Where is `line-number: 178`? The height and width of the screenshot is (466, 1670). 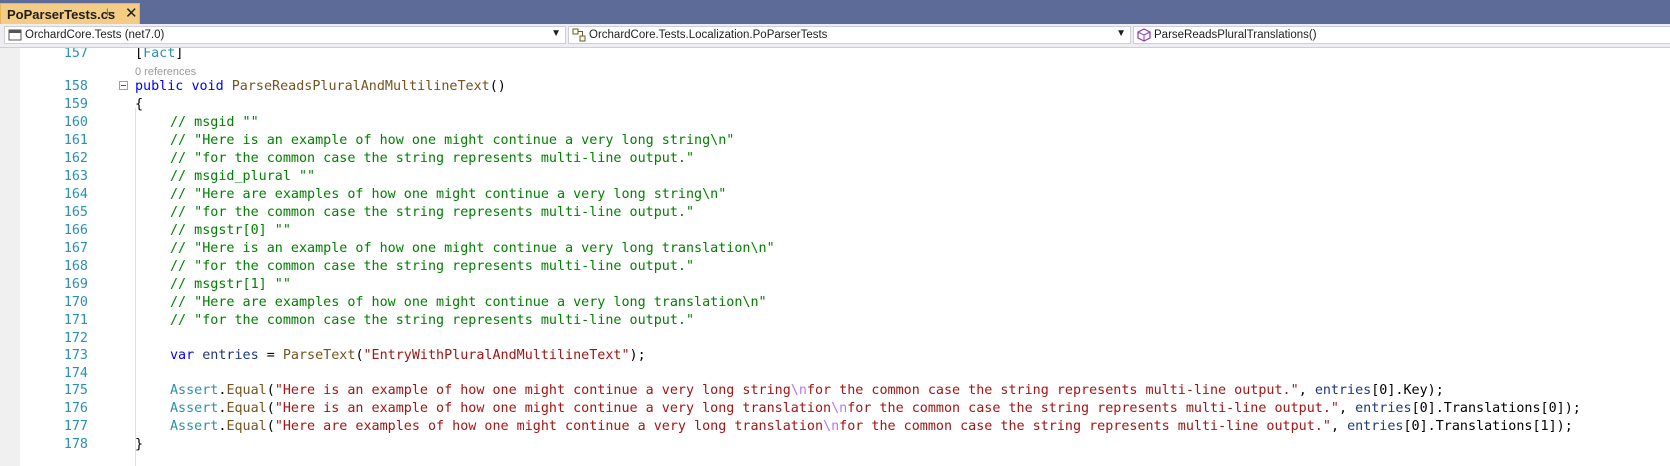
line-number: 178 is located at coordinates (75, 444).